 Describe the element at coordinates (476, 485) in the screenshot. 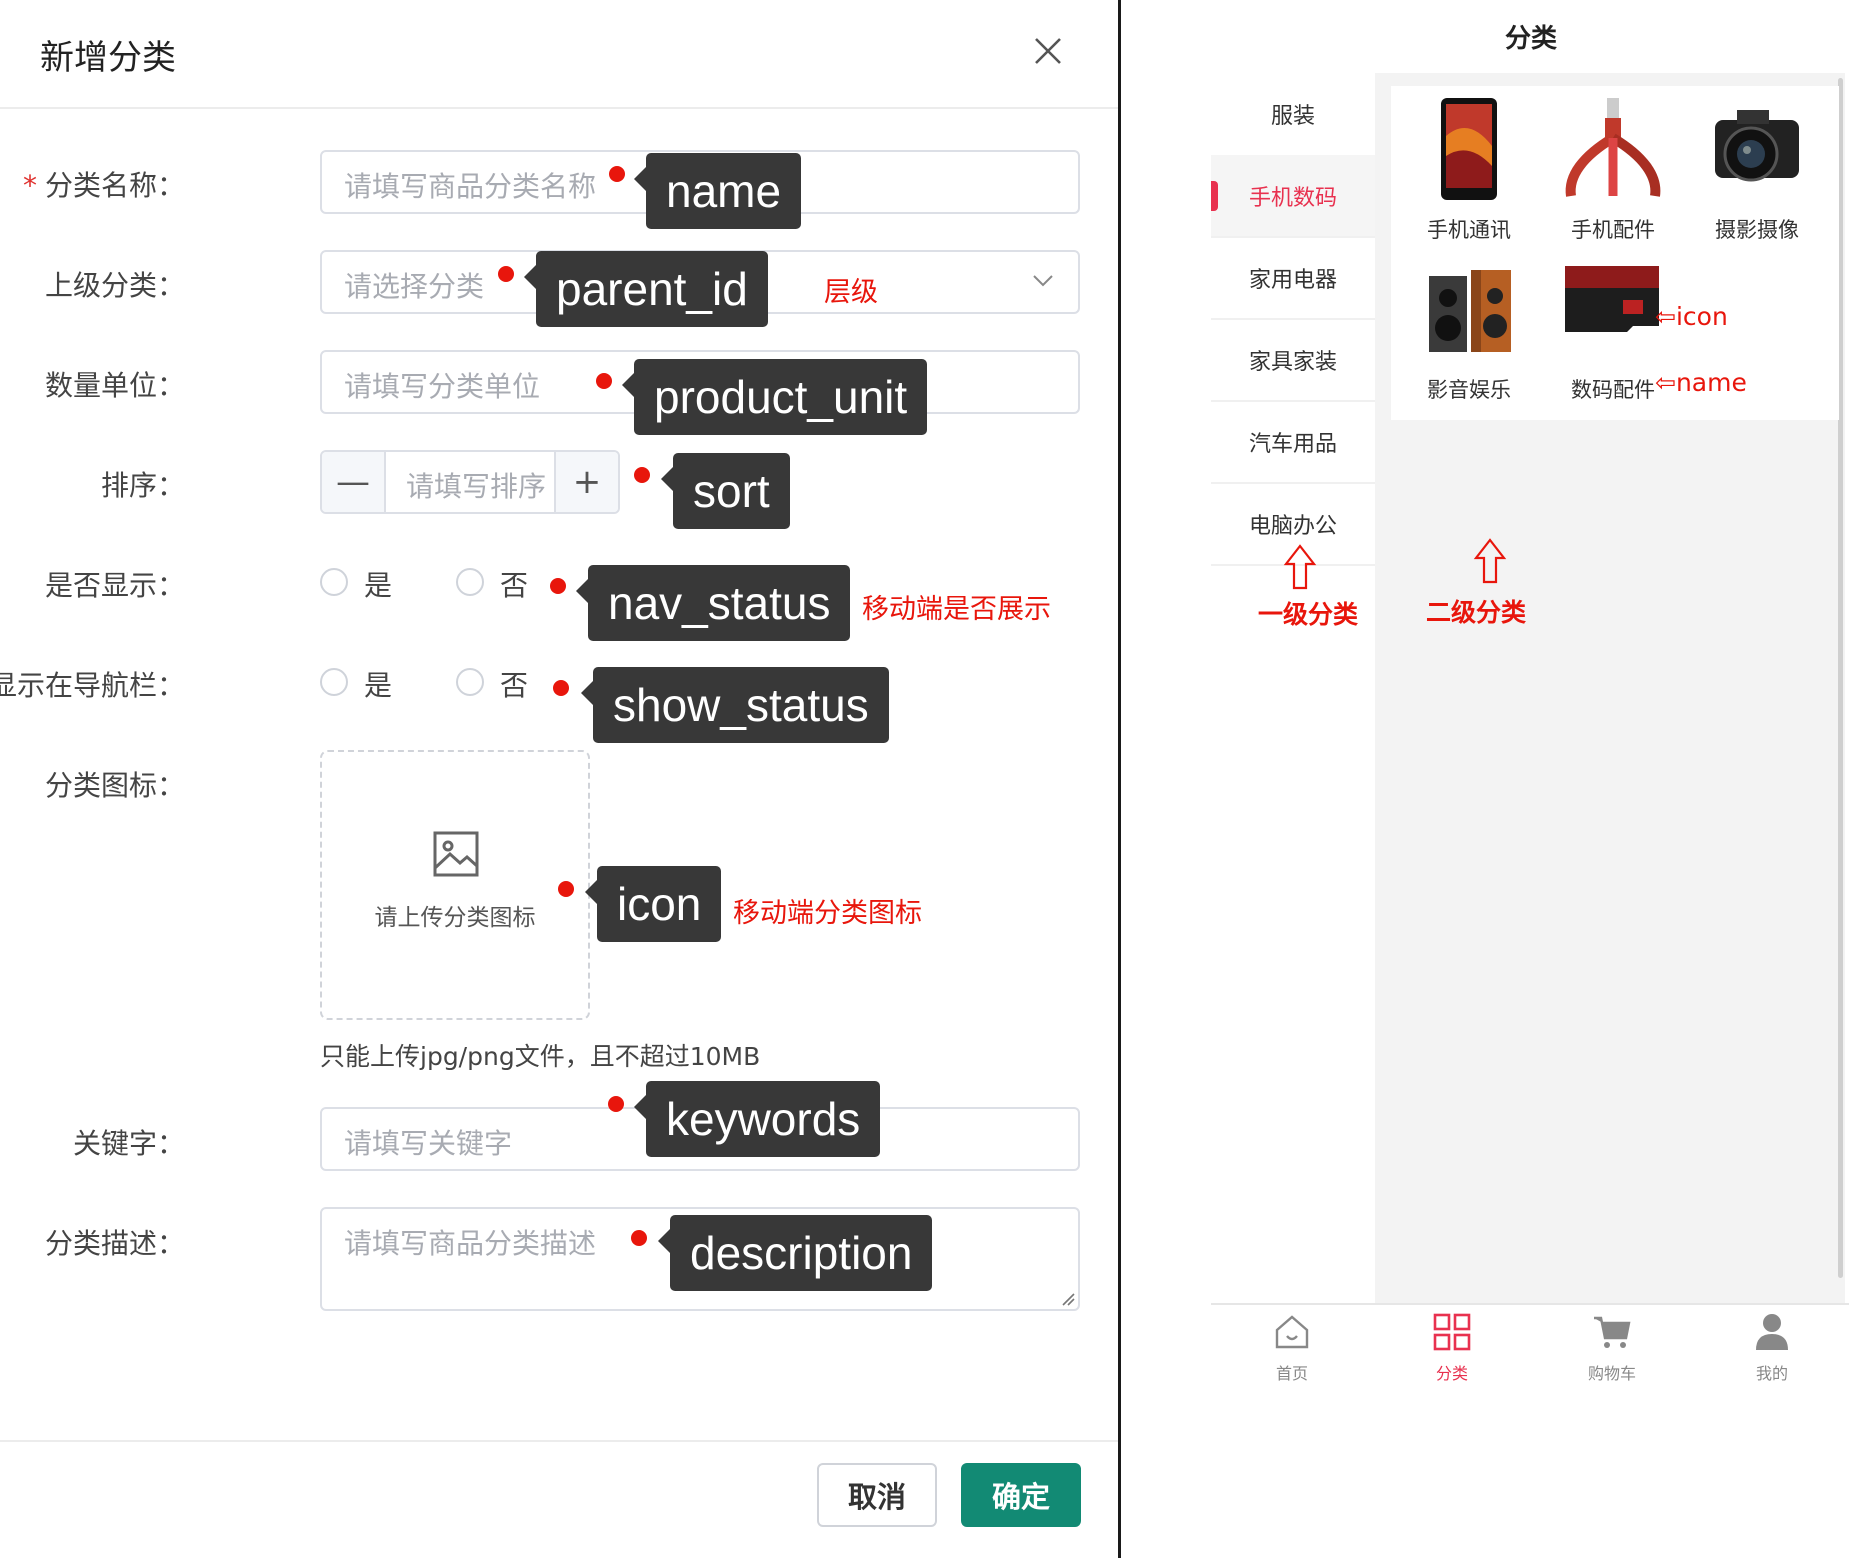

I see `sort-input: 请填写排序` at that location.